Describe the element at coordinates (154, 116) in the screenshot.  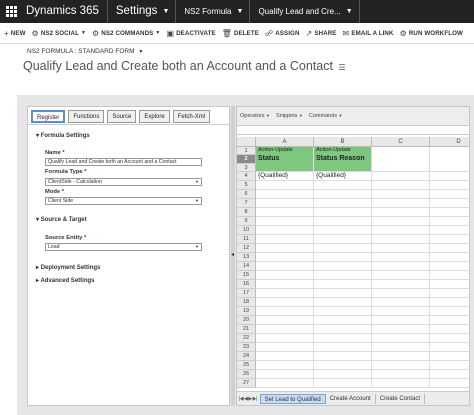
I see `tab-explore: Explore` at that location.